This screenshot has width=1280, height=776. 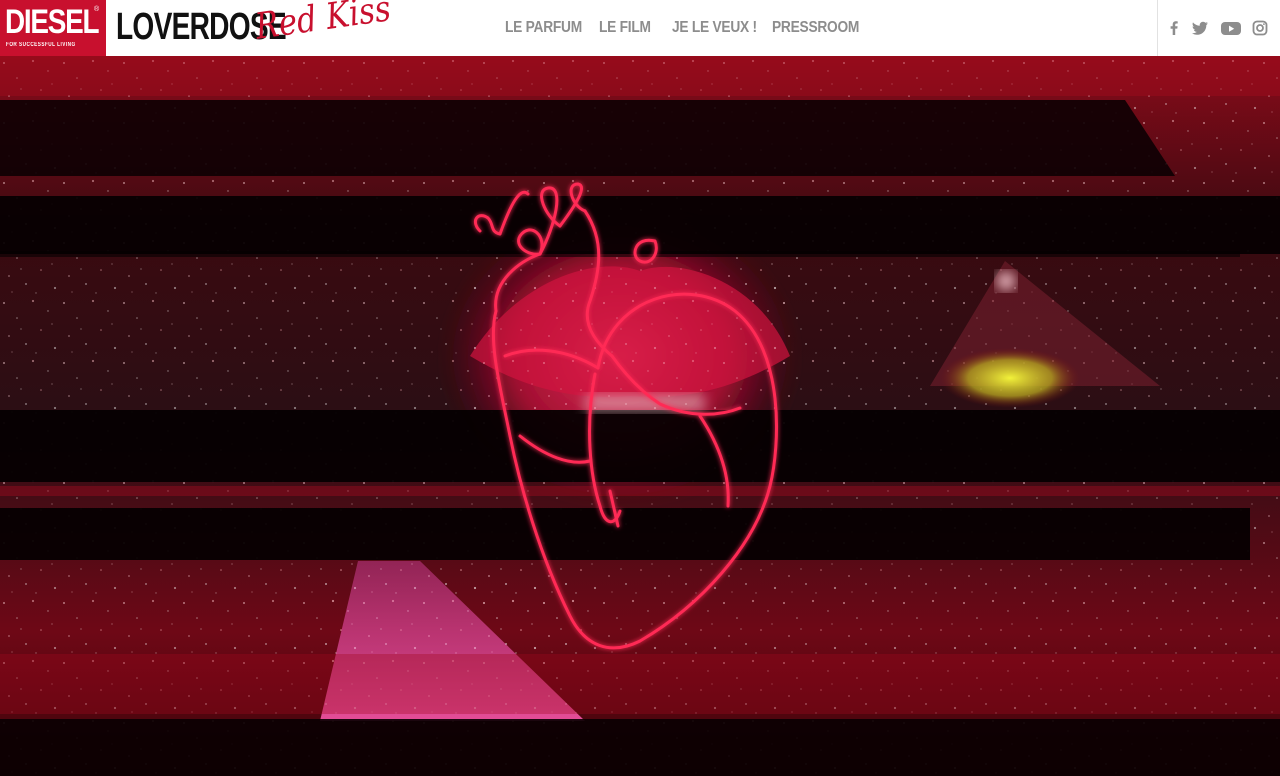 I want to click on youtube-icon, so click(x=1231, y=28).